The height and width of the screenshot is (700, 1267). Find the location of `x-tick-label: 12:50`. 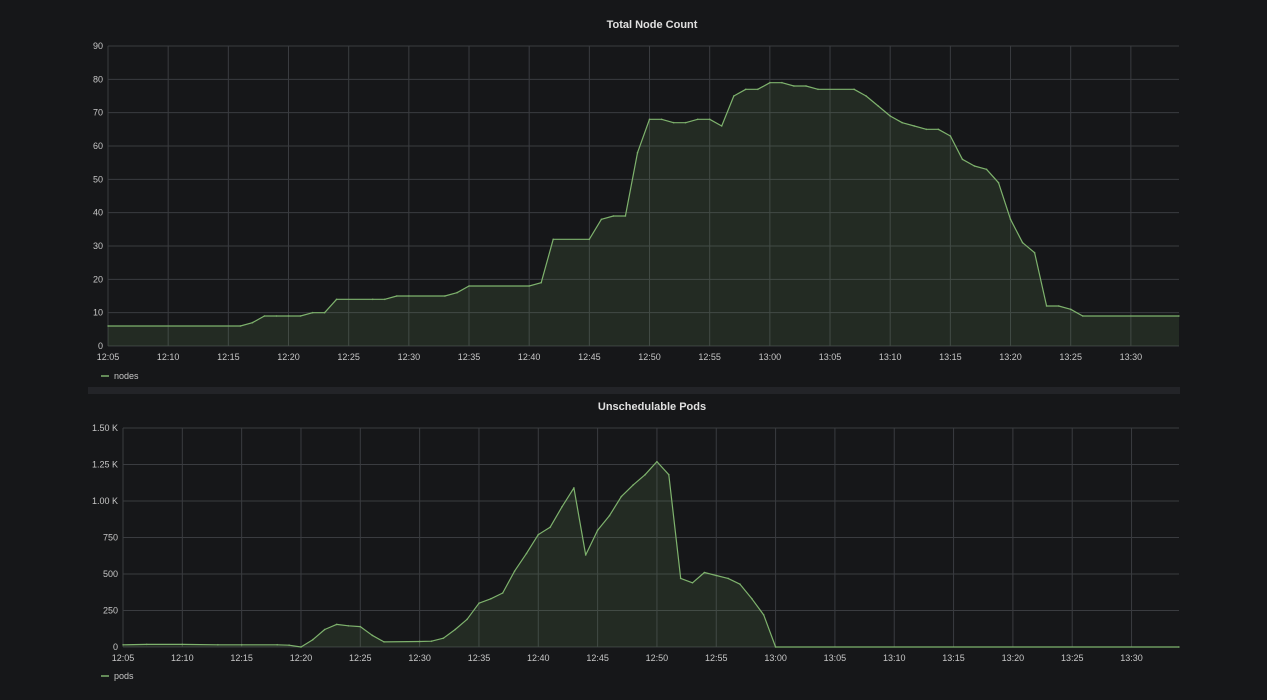

x-tick-label: 12:50 is located at coordinates (649, 357).